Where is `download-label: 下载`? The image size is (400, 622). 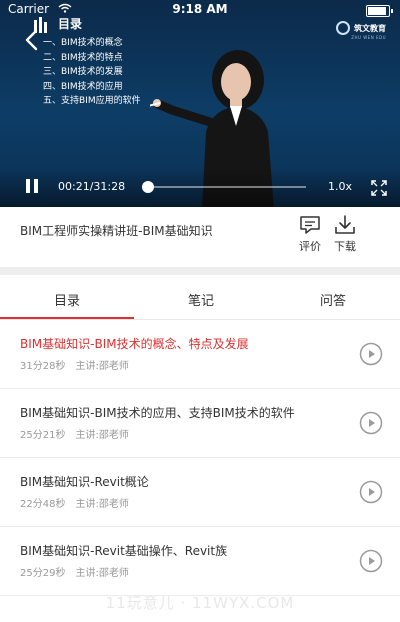
download-label: 下载 is located at coordinates (345, 246).